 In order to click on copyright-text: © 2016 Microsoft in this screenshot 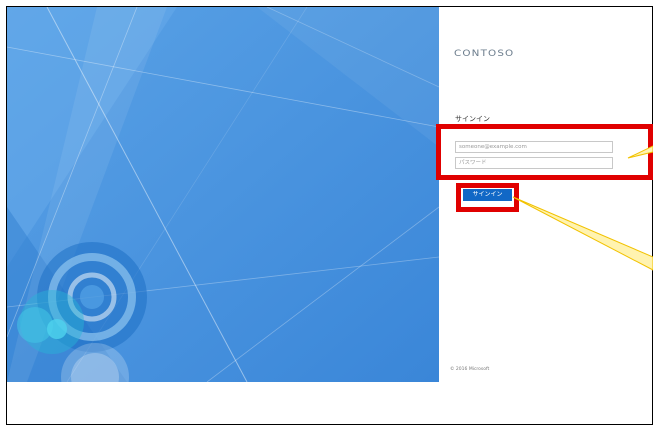, I will do `click(470, 369)`.